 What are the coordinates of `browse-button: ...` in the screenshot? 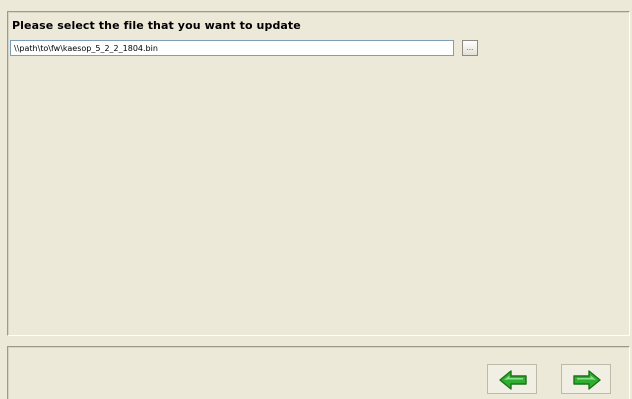 It's located at (470, 48).